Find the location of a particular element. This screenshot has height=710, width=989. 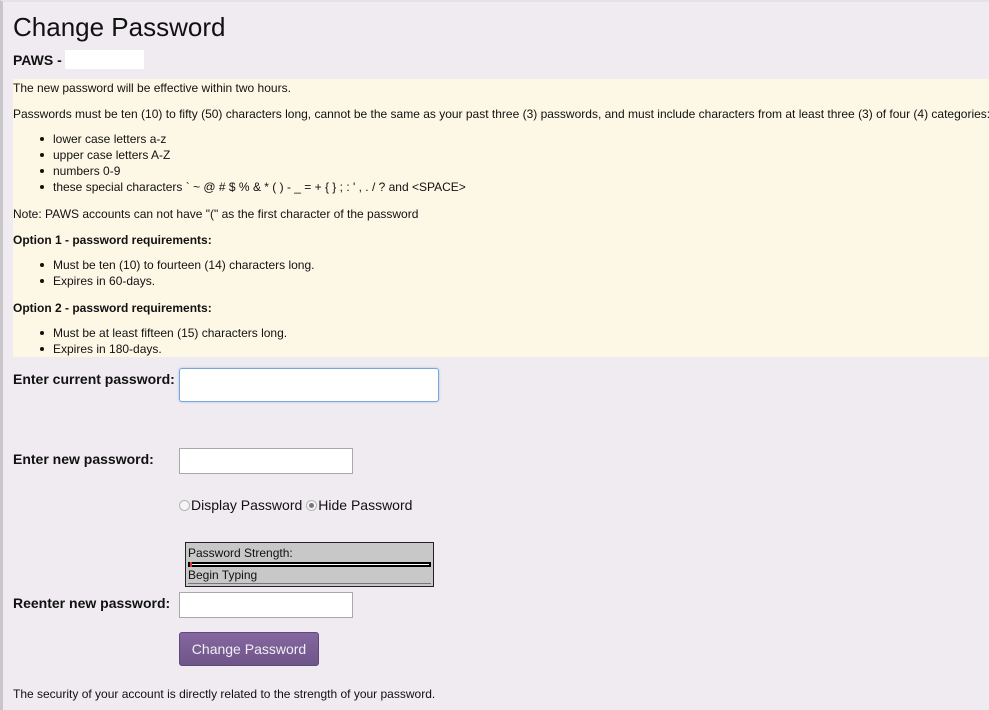

option1-heading: Option 1 - password requirements: is located at coordinates (112, 240).